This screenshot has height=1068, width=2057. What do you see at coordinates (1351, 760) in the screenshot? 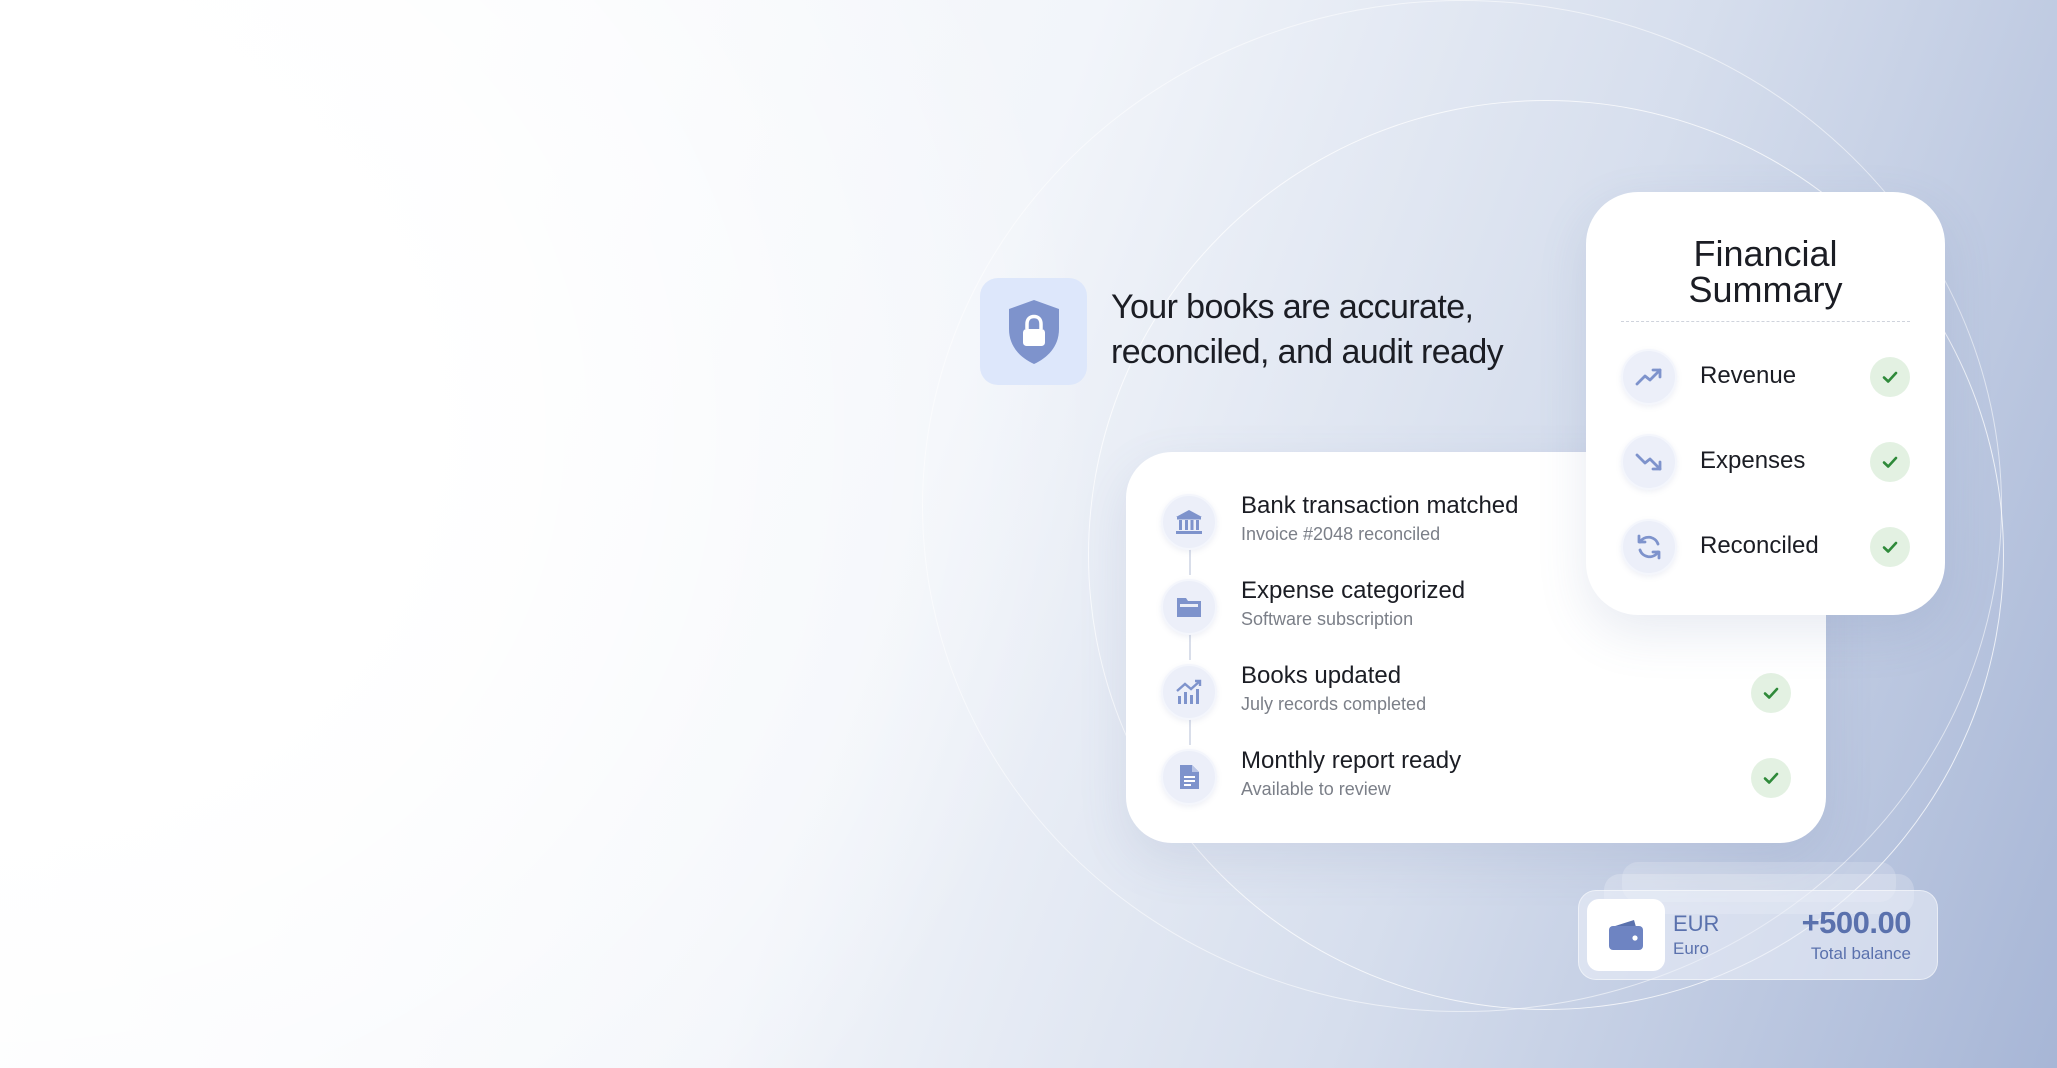
I see `activity-title: Monthly report ready` at bounding box center [1351, 760].